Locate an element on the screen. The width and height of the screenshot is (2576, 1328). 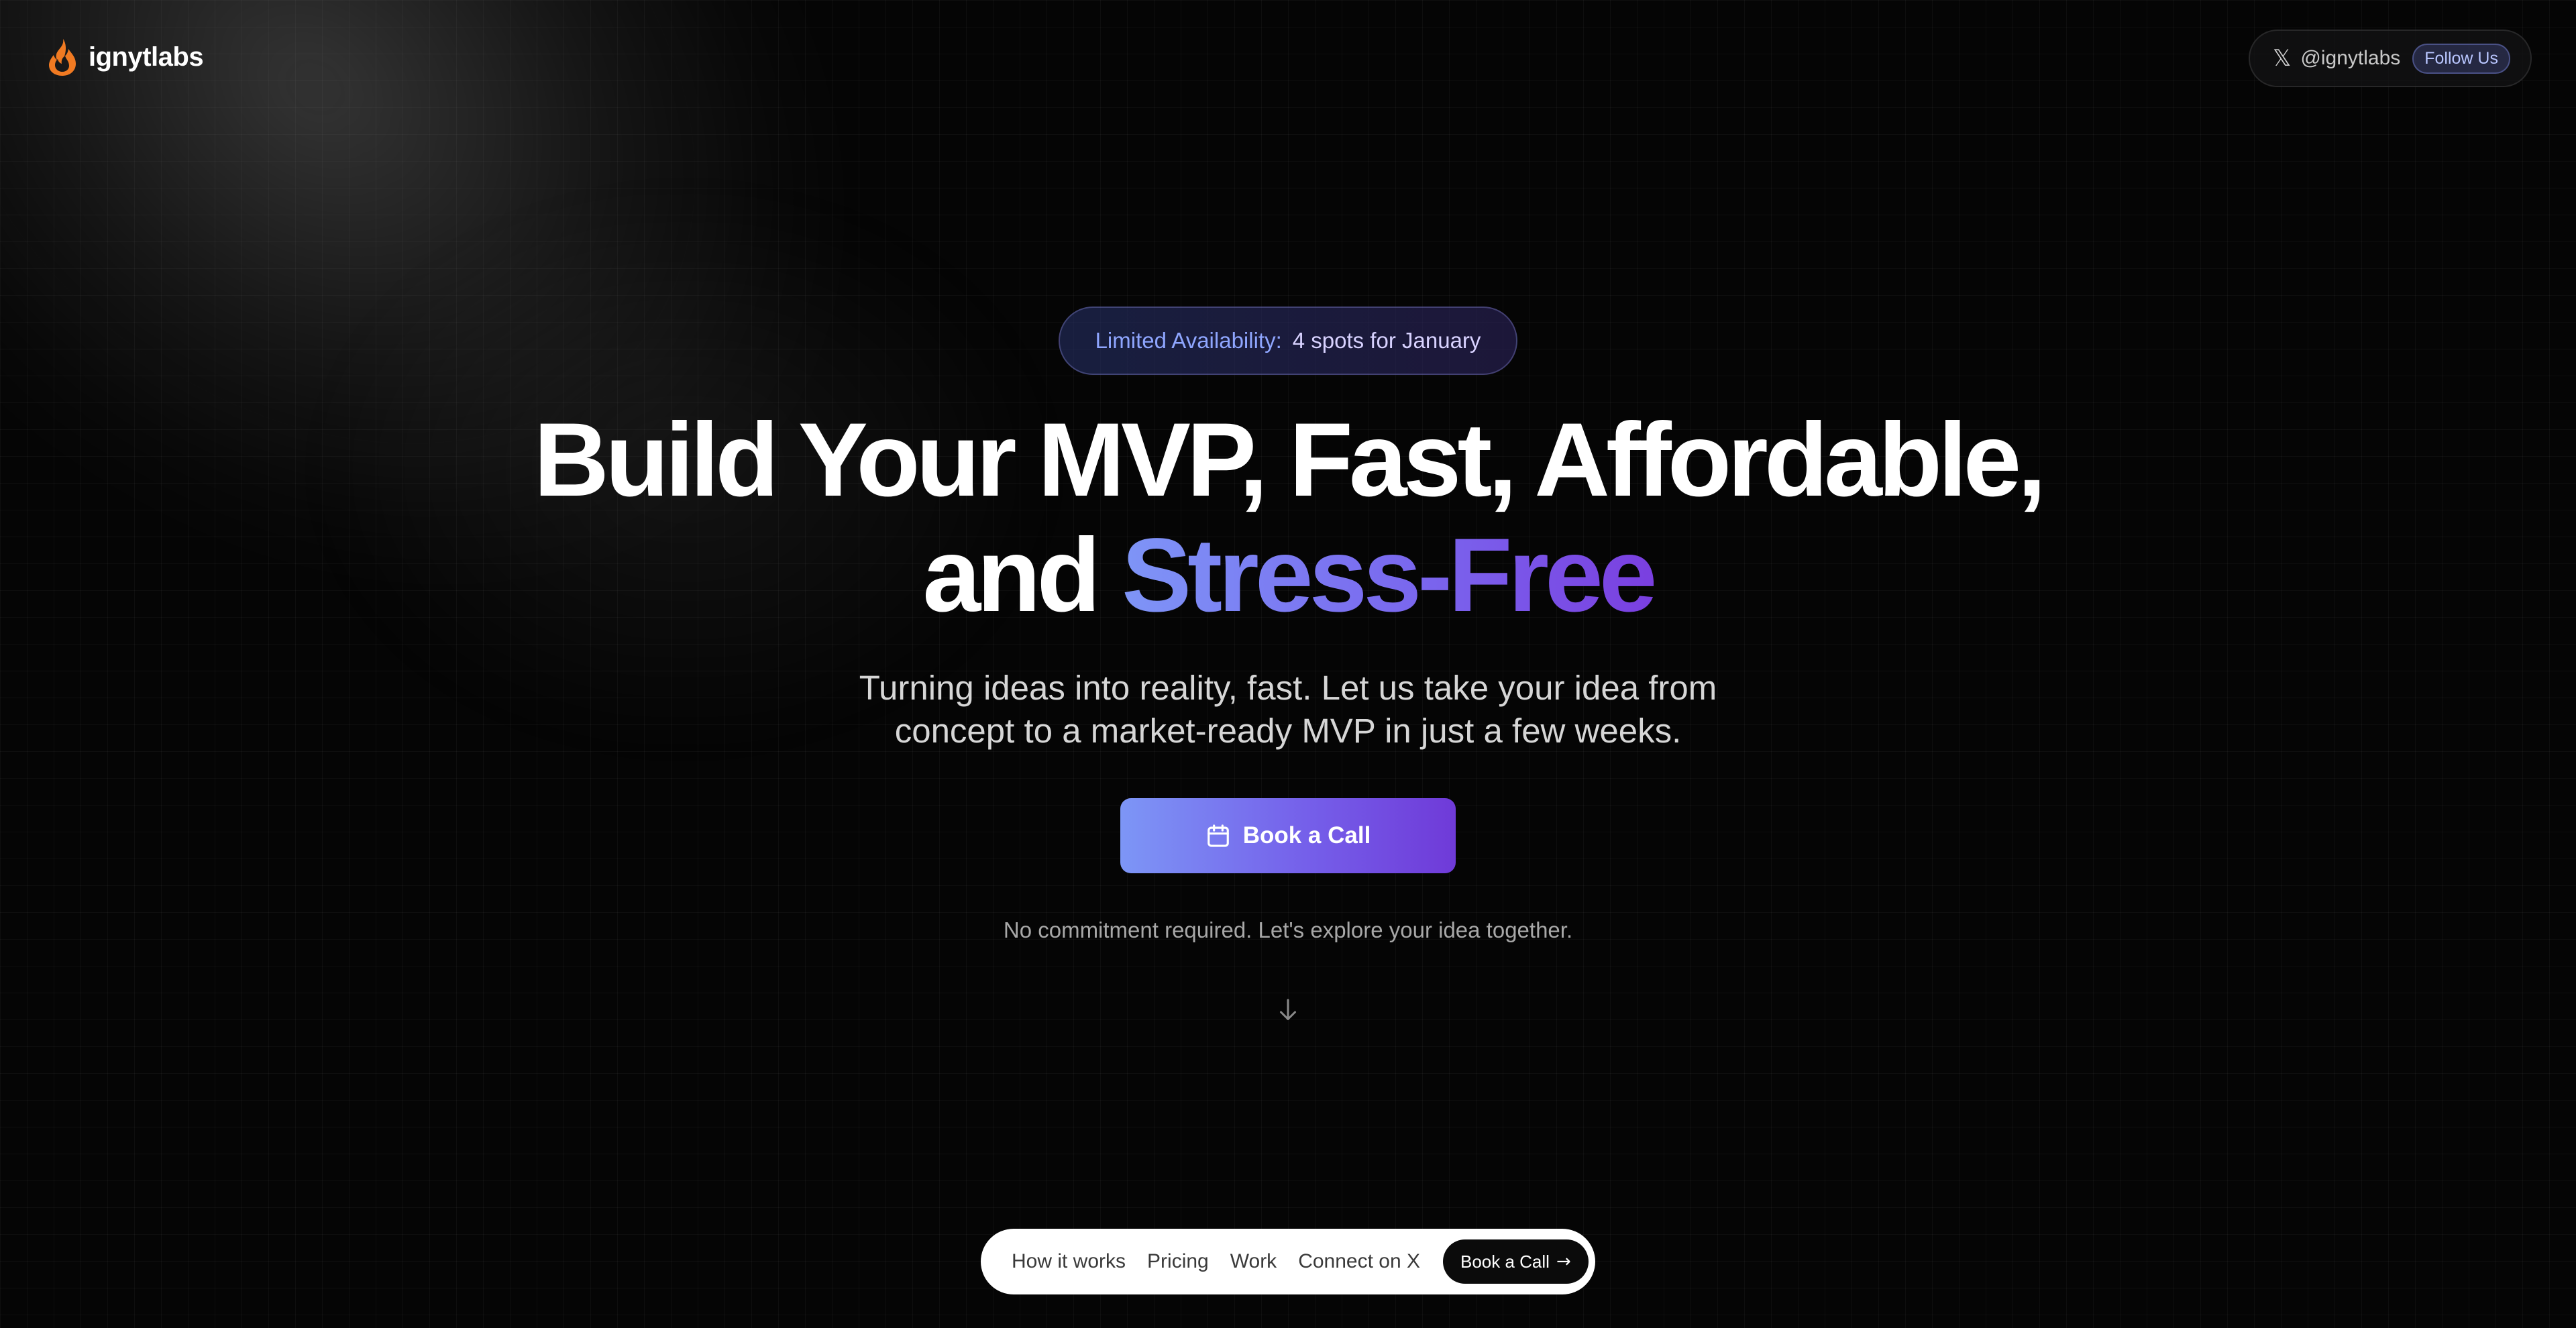
arrow-down-icon is located at coordinates (1288, 1012).